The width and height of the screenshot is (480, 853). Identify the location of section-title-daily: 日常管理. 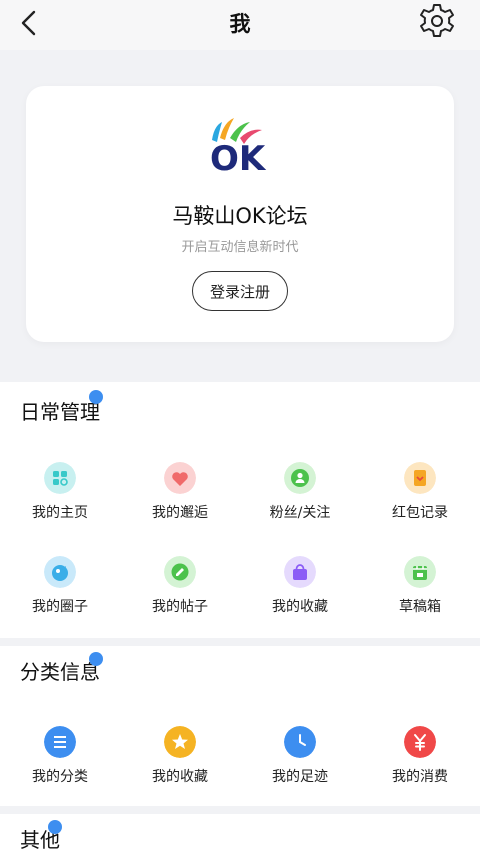
(60, 412).